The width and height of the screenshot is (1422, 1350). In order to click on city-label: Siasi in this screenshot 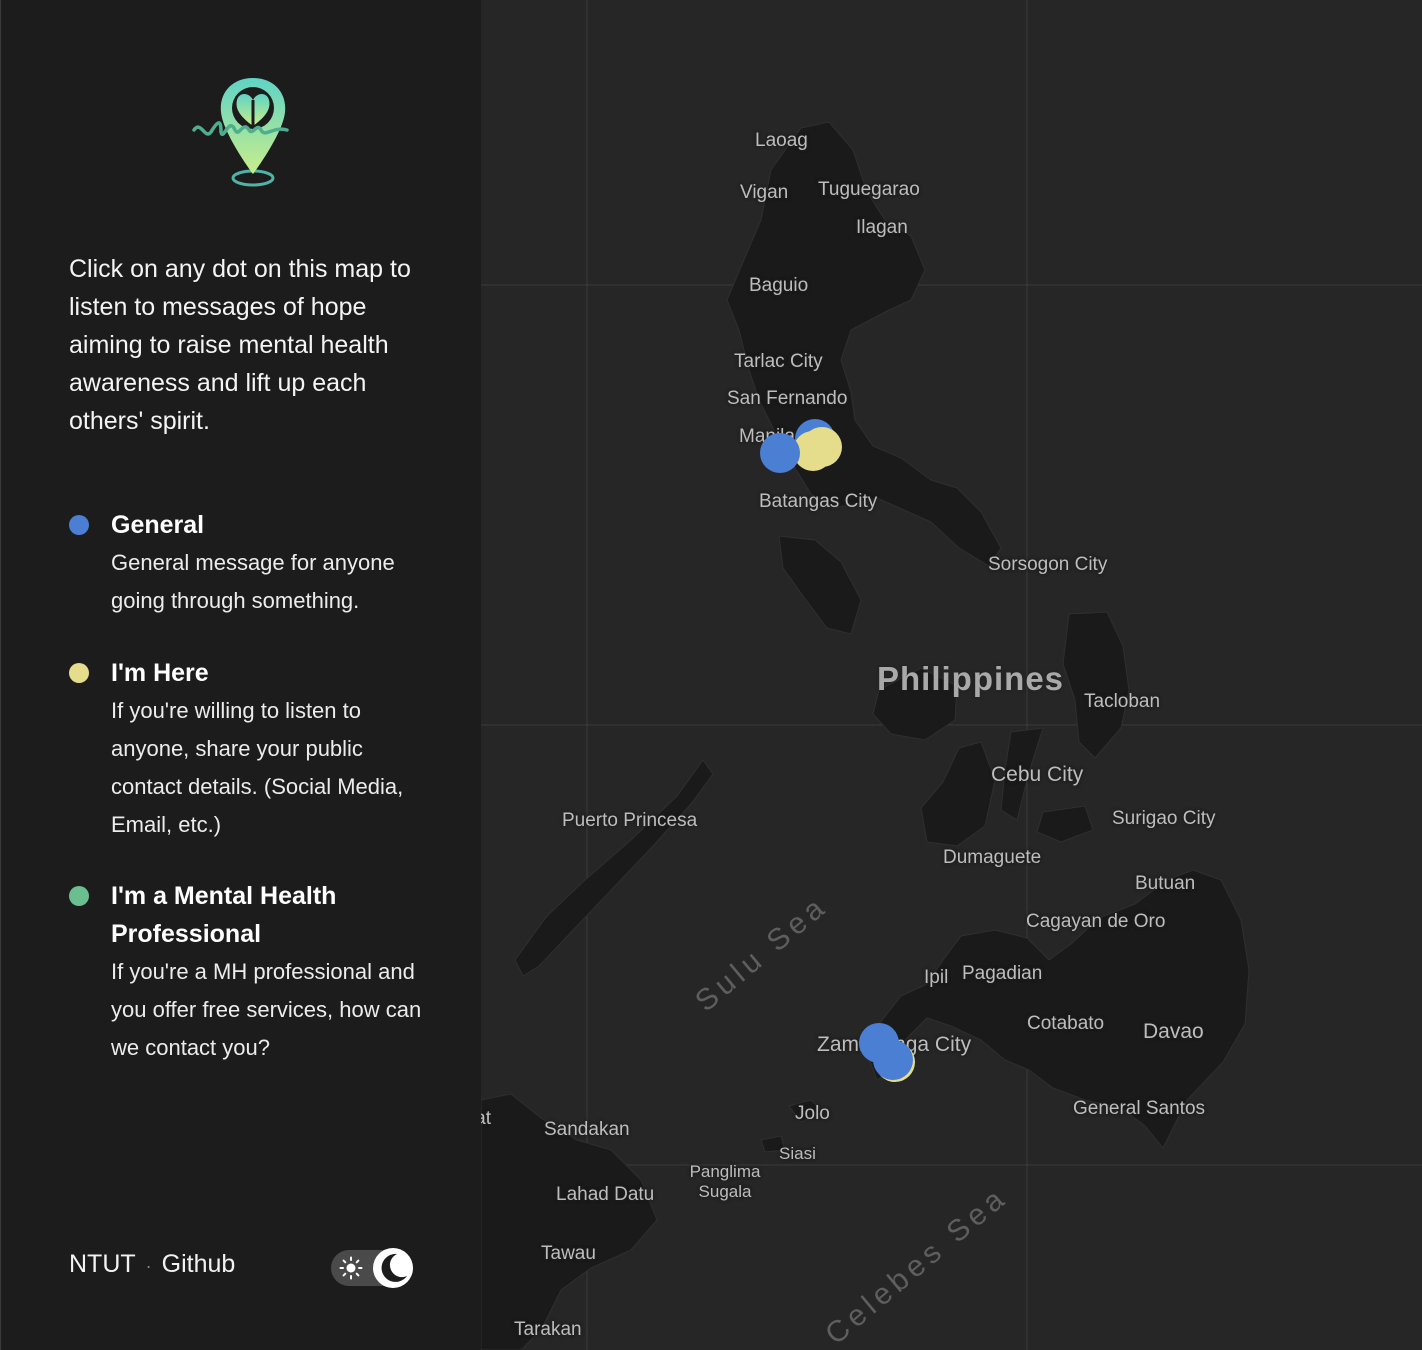, I will do `click(797, 1153)`.